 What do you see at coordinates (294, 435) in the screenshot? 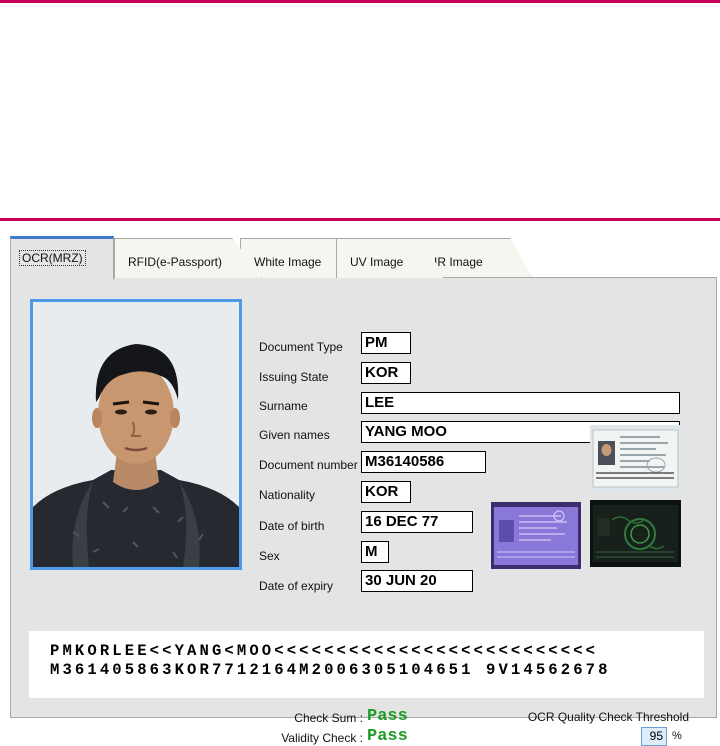
I see `label-given-names: Given names` at bounding box center [294, 435].